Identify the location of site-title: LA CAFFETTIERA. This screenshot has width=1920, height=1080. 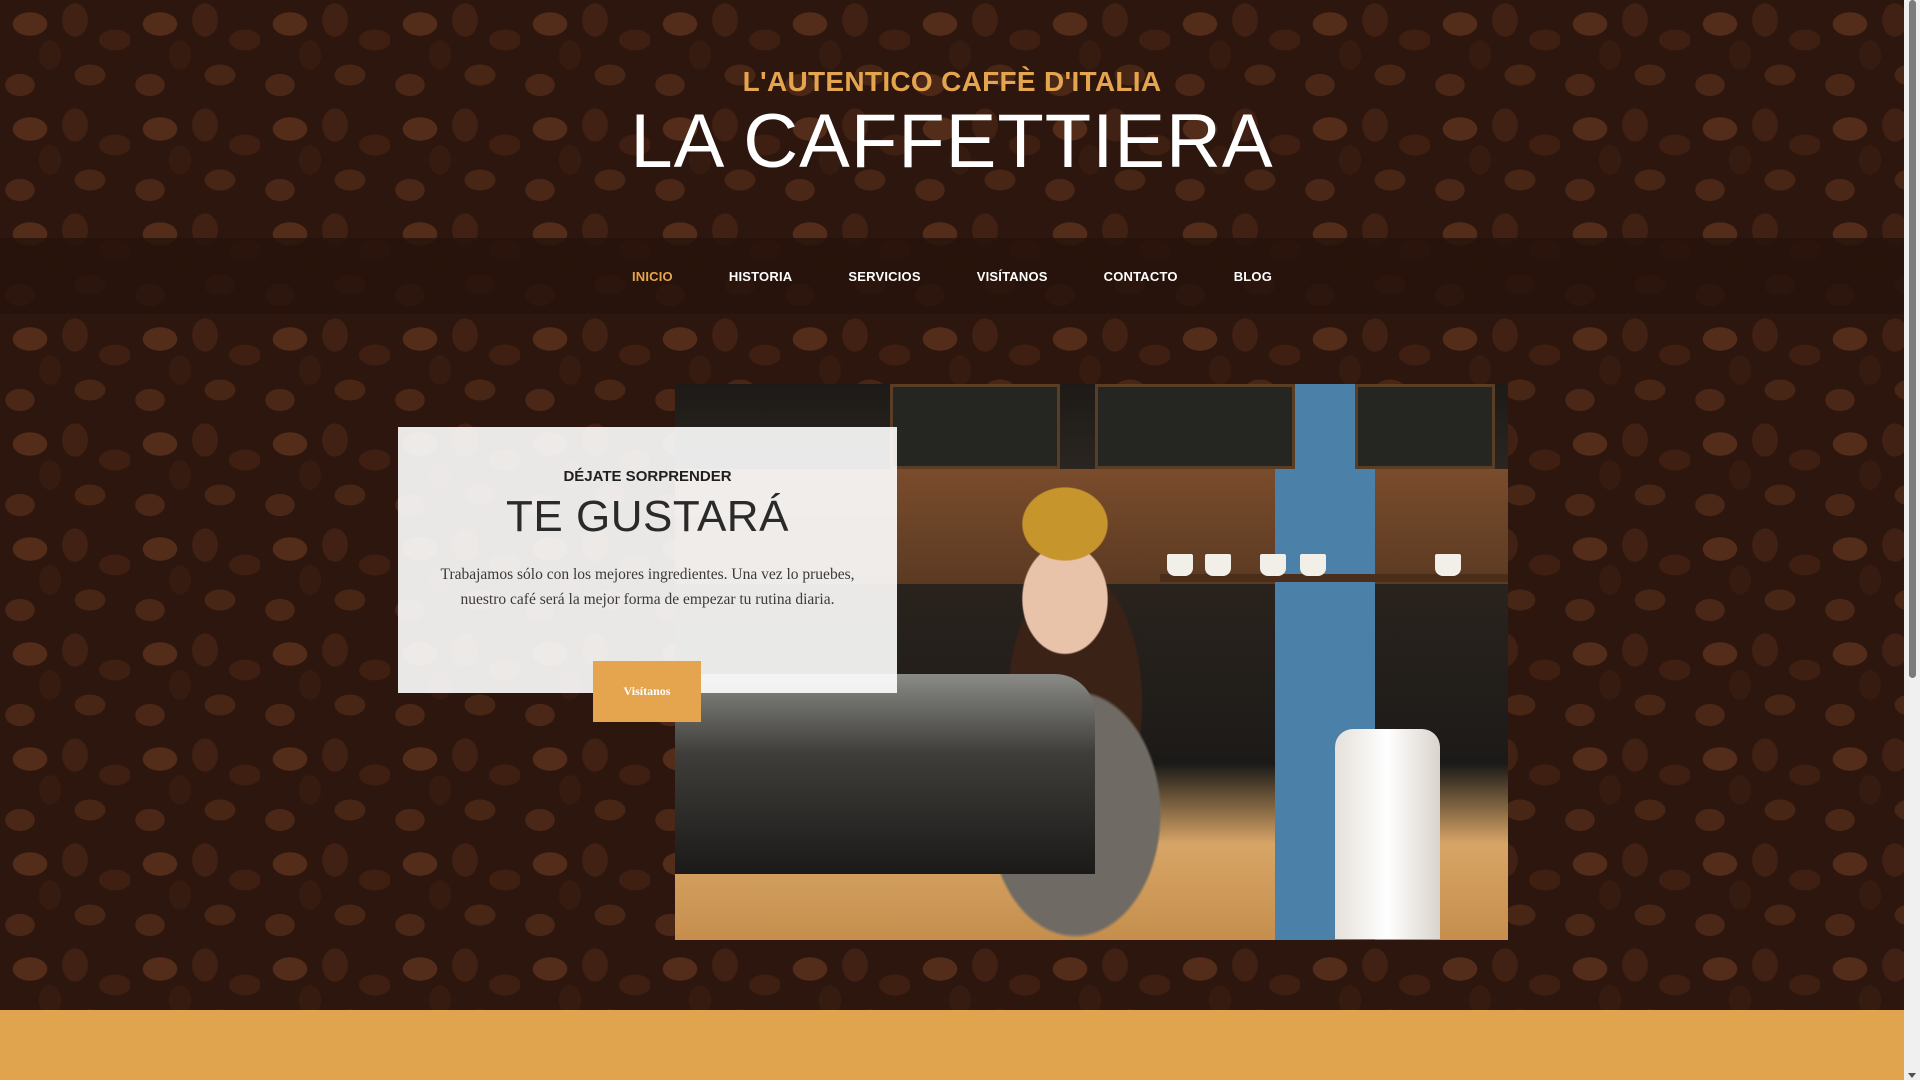
(952, 141).